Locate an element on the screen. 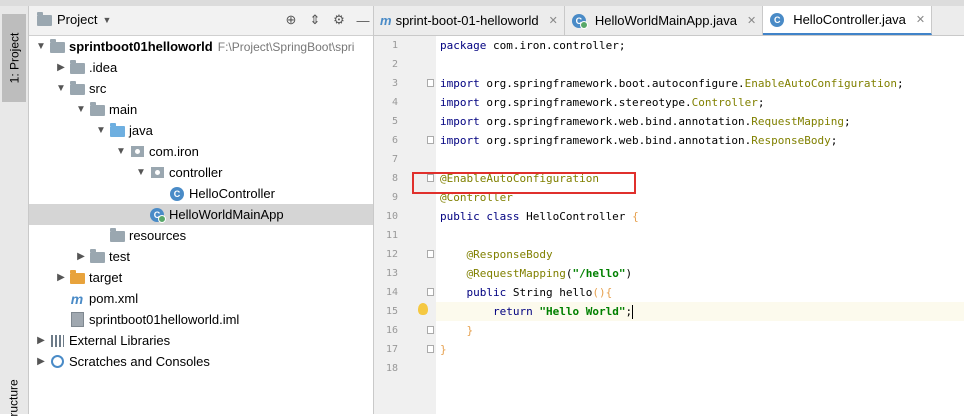 The image size is (964, 420). package-icon is located at coordinates (157, 173).